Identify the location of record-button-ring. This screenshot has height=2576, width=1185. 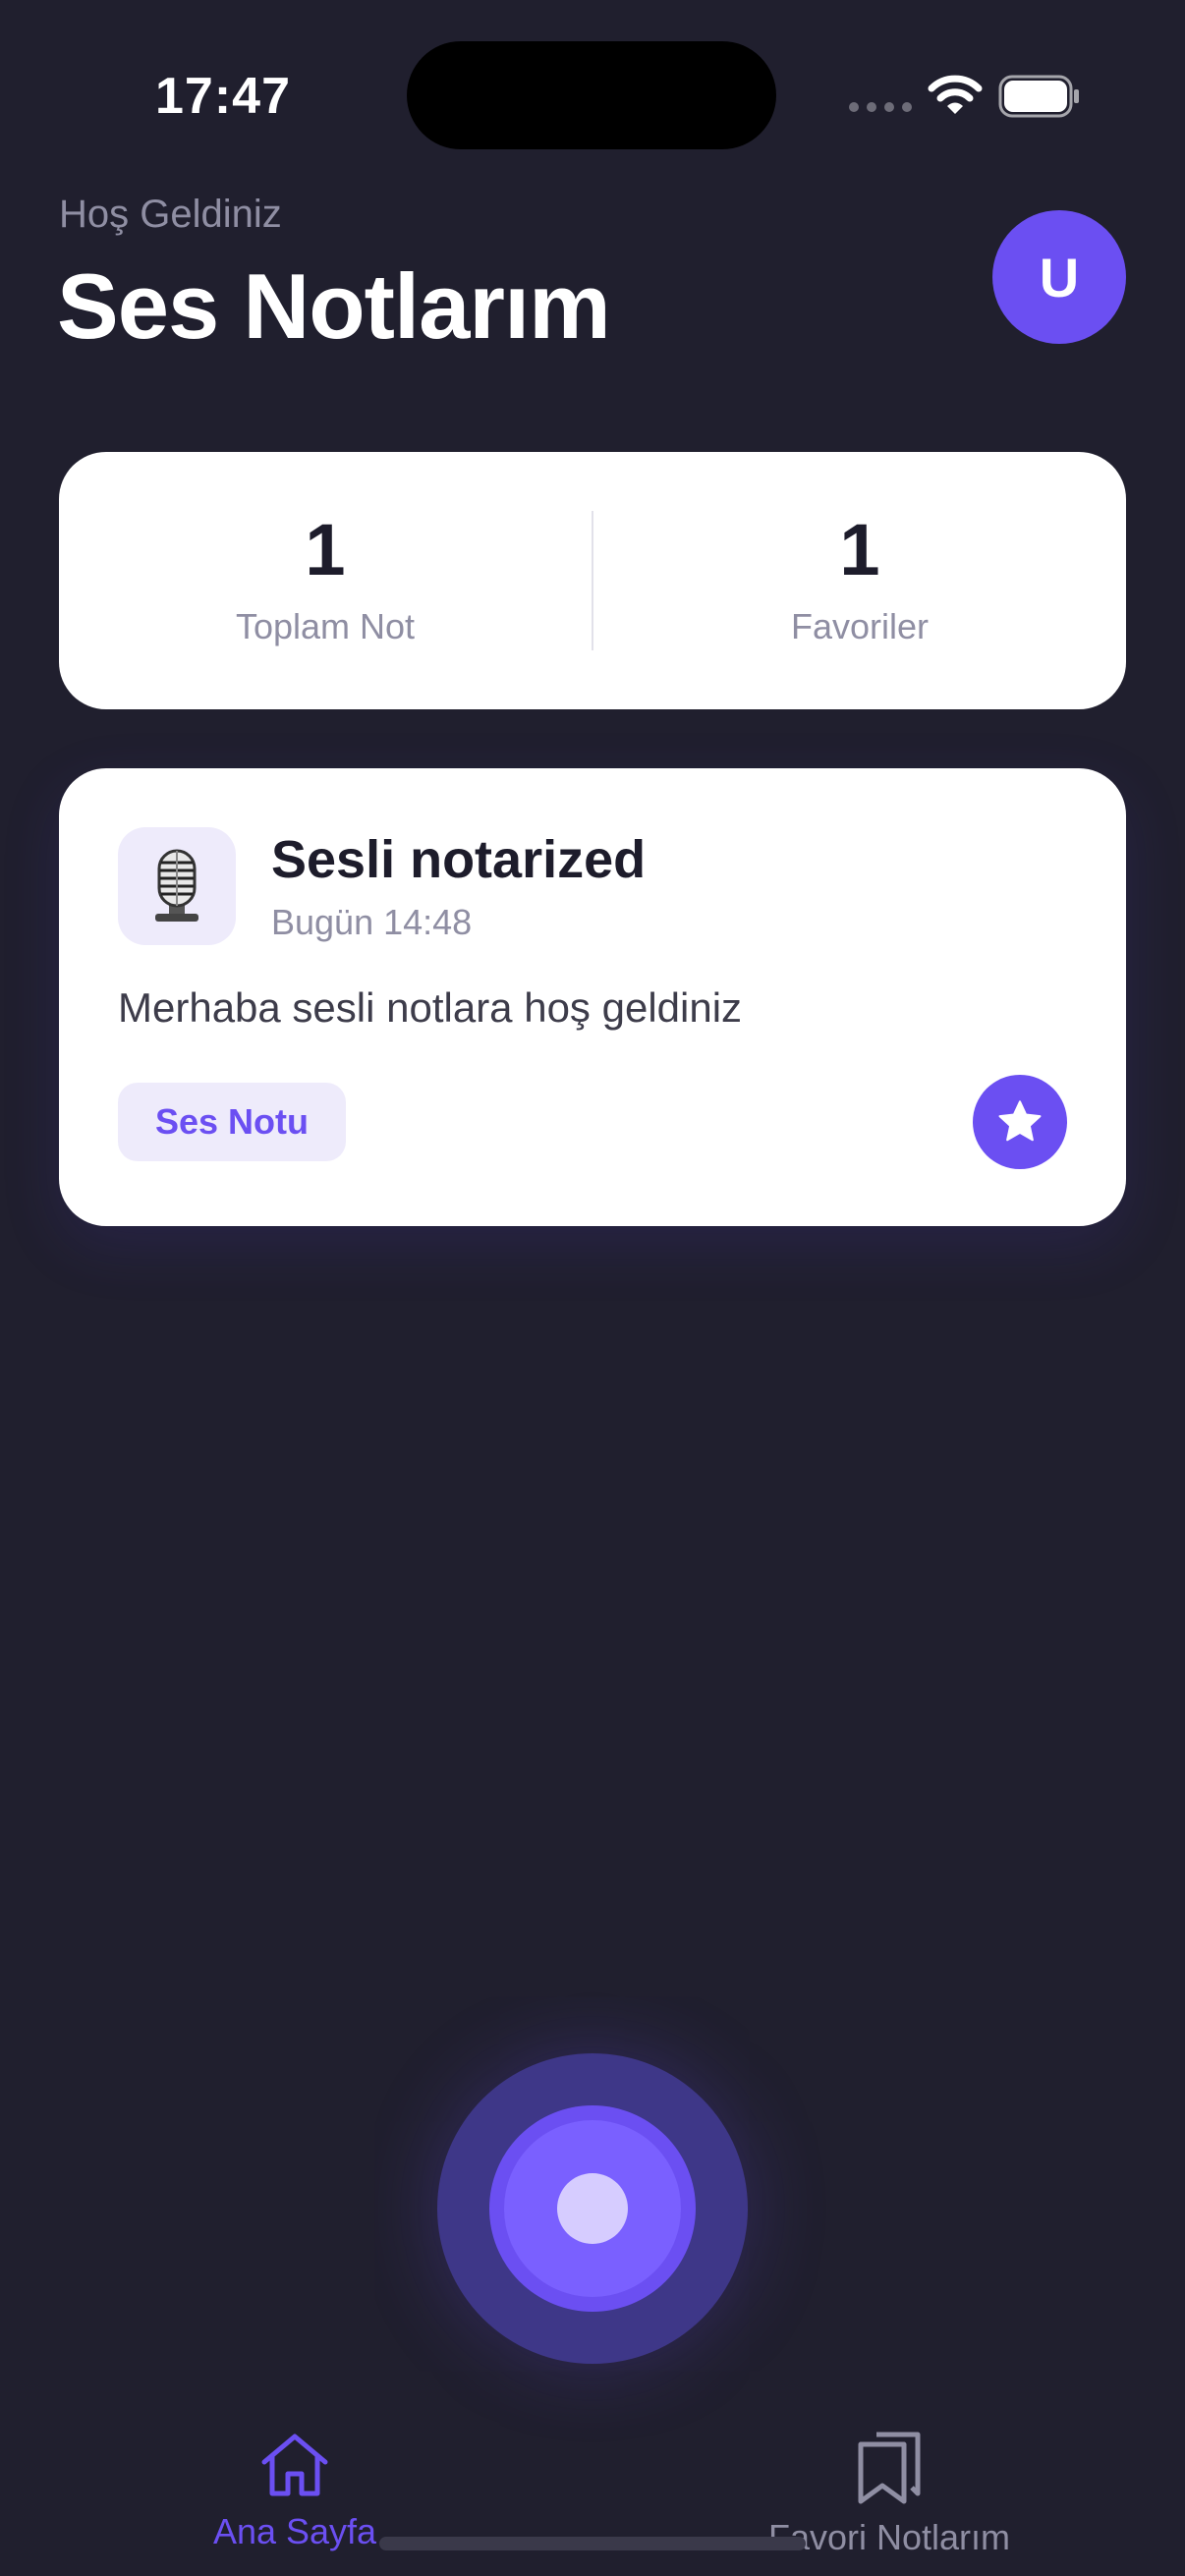
(592, 2208).